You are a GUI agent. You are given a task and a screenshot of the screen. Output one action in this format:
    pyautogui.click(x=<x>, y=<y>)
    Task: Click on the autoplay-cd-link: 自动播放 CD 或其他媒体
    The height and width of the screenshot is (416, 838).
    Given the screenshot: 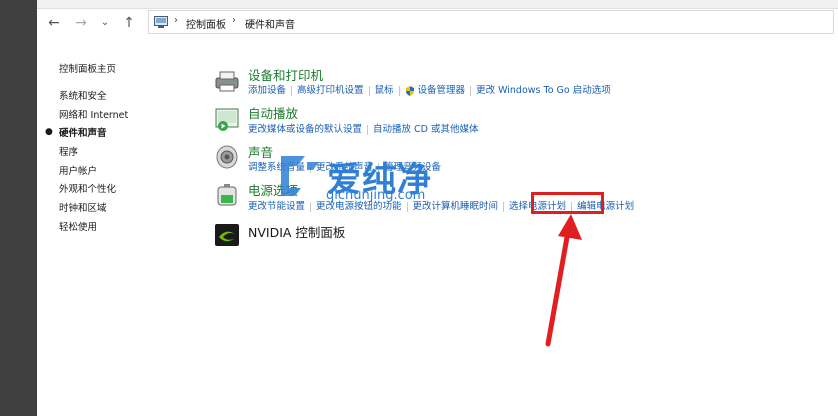 What is the action you would take?
    pyautogui.click(x=426, y=129)
    